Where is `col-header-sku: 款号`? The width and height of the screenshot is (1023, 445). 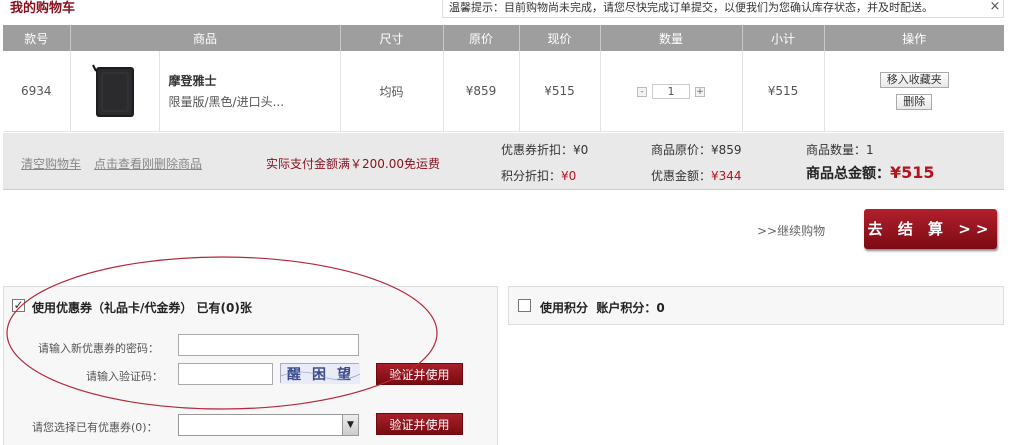
col-header-sku: 款号 is located at coordinates (37, 38).